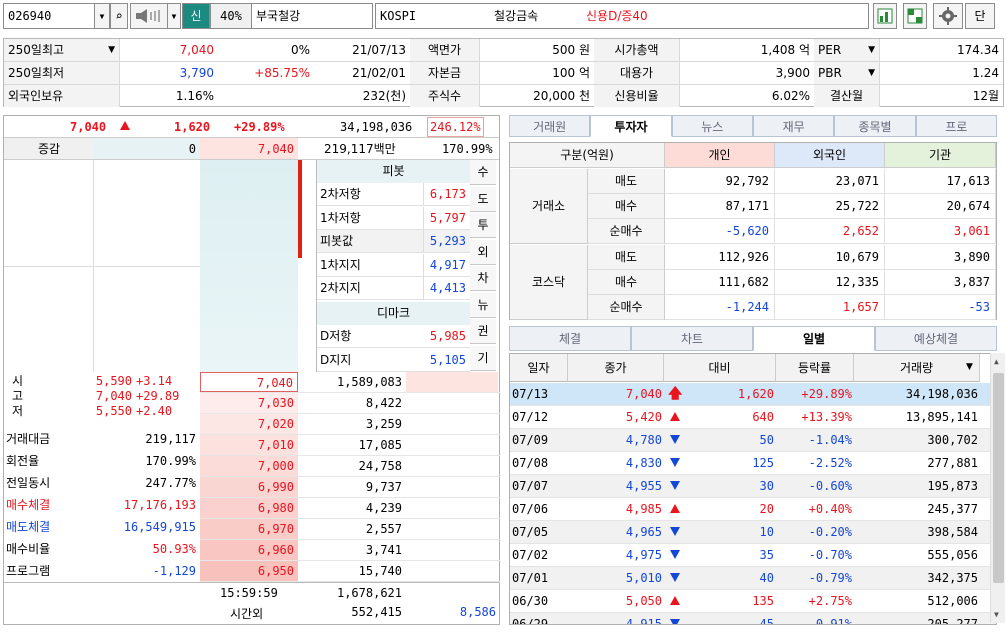  What do you see at coordinates (249, 148) in the screenshot?
I see `price-value: 7,040` at bounding box center [249, 148].